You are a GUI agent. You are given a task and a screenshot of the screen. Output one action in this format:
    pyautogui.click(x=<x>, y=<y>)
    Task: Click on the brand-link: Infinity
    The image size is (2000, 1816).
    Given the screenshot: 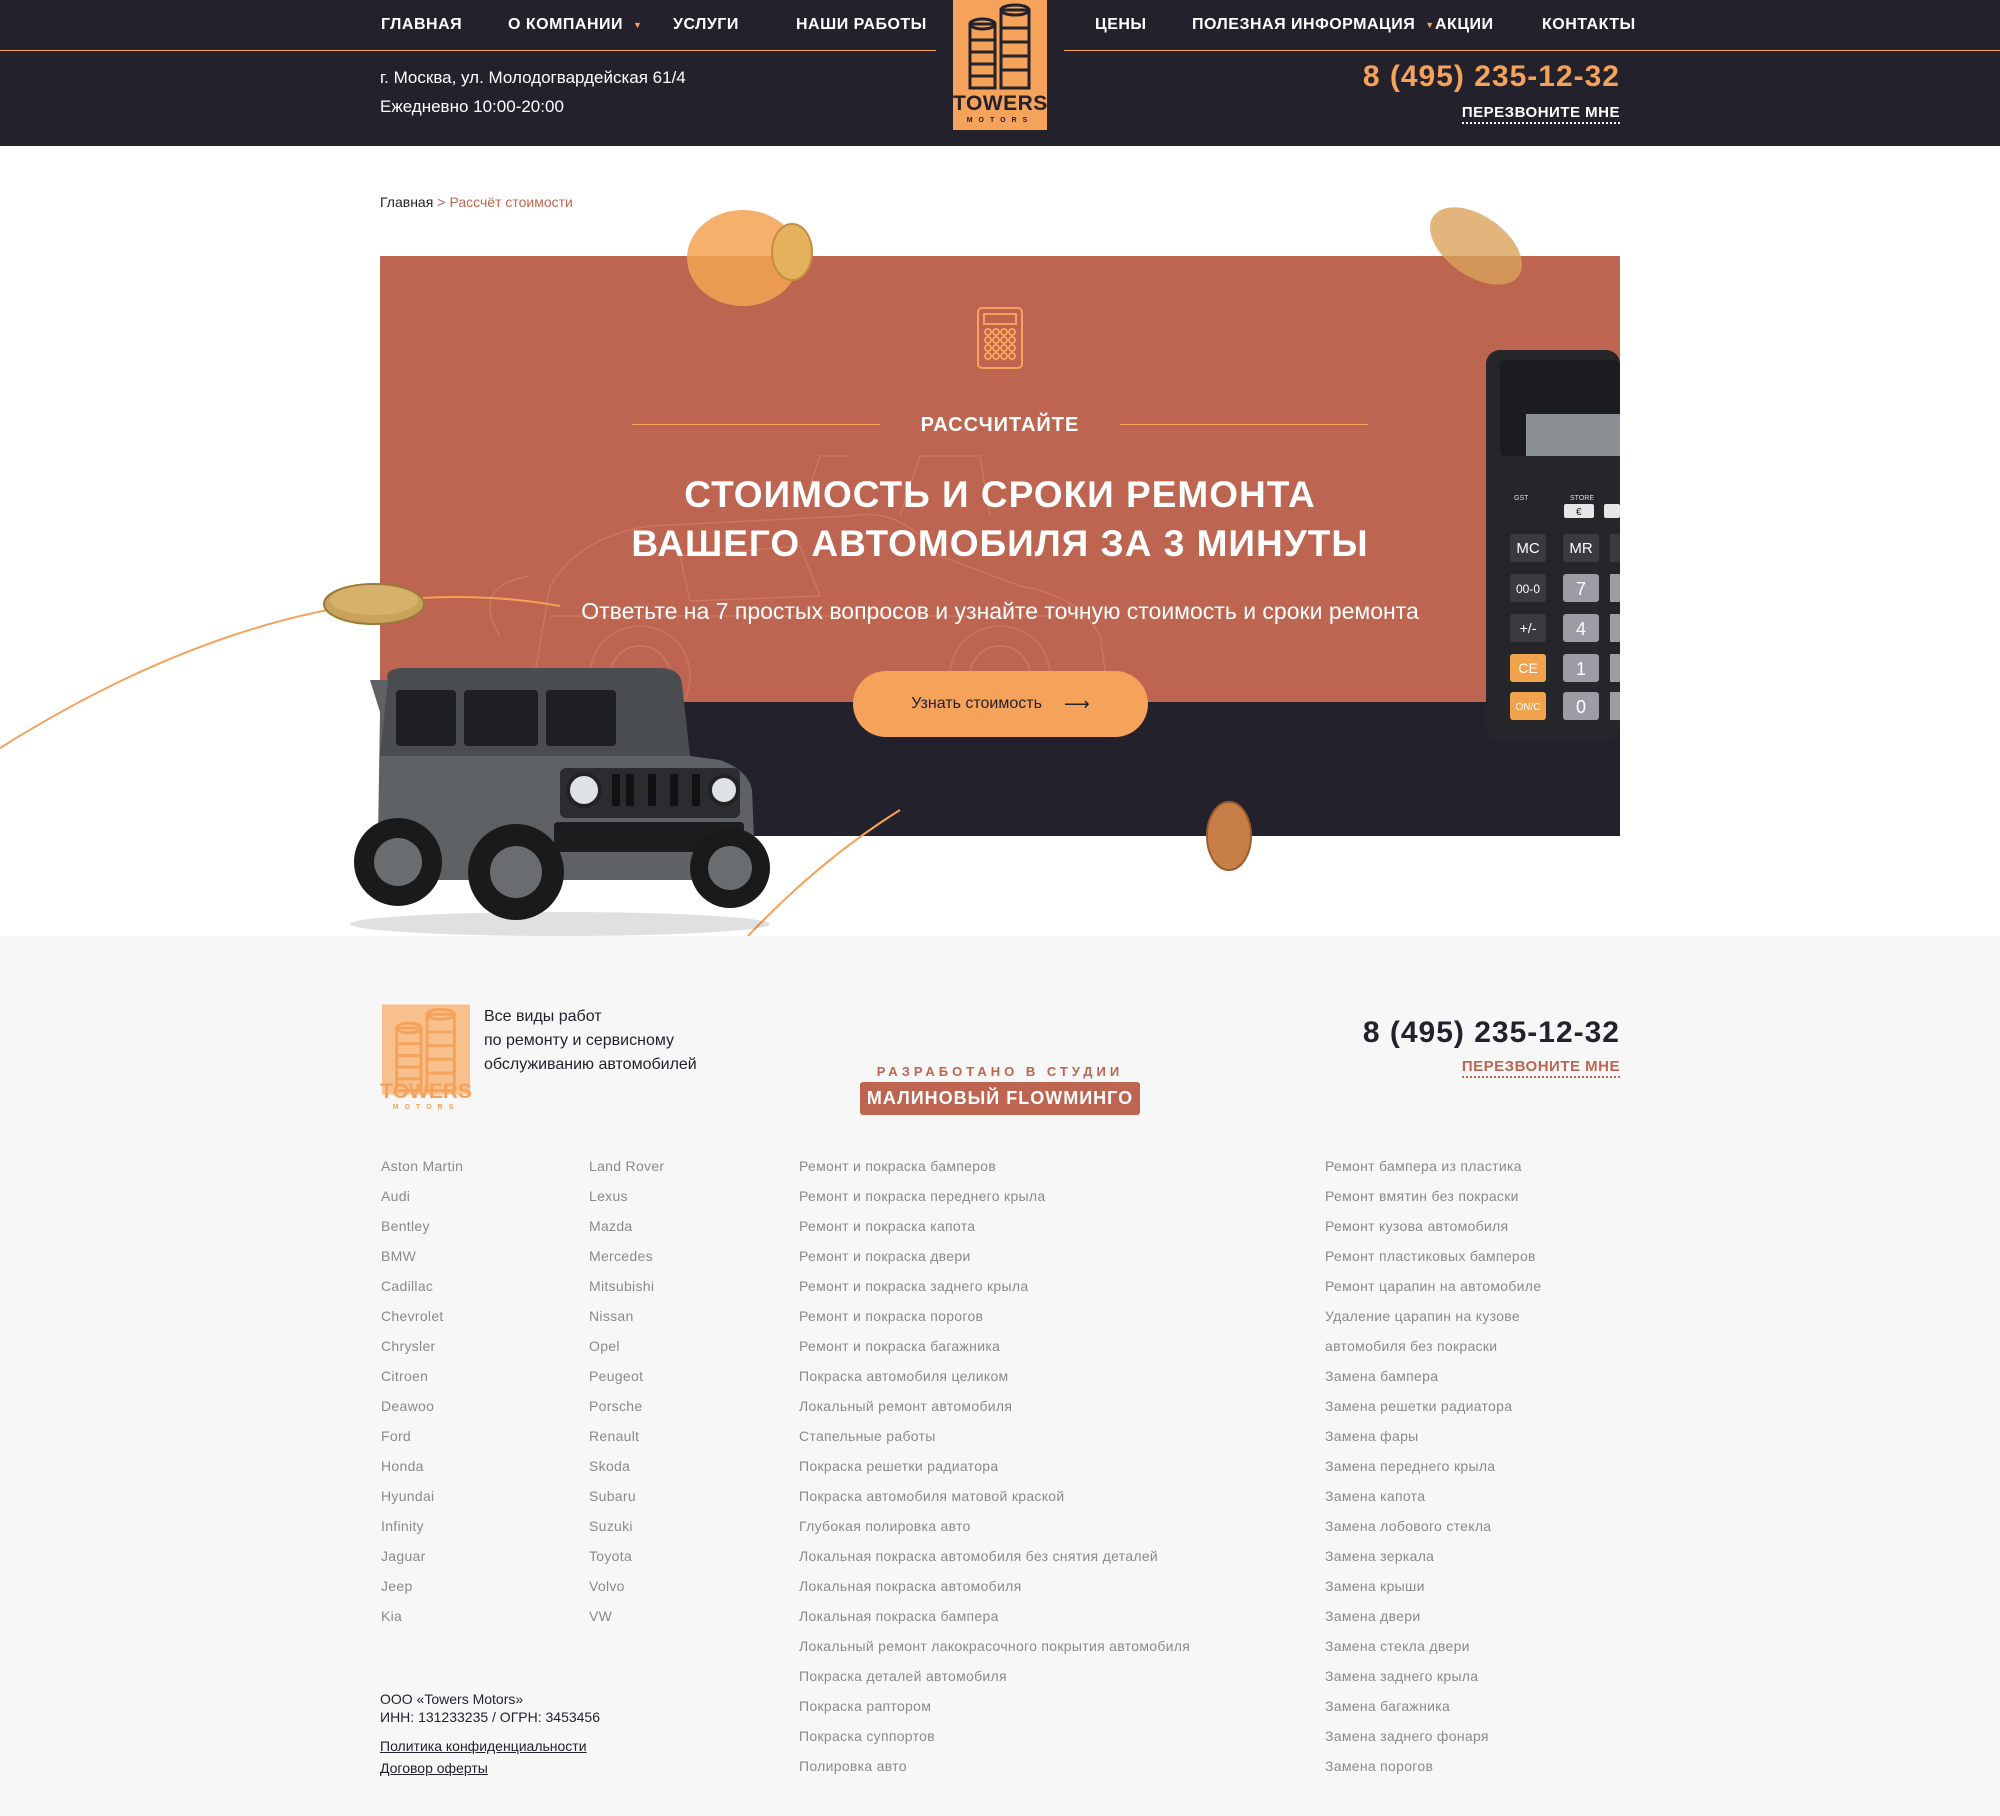 What is the action you would take?
    pyautogui.click(x=422, y=1533)
    